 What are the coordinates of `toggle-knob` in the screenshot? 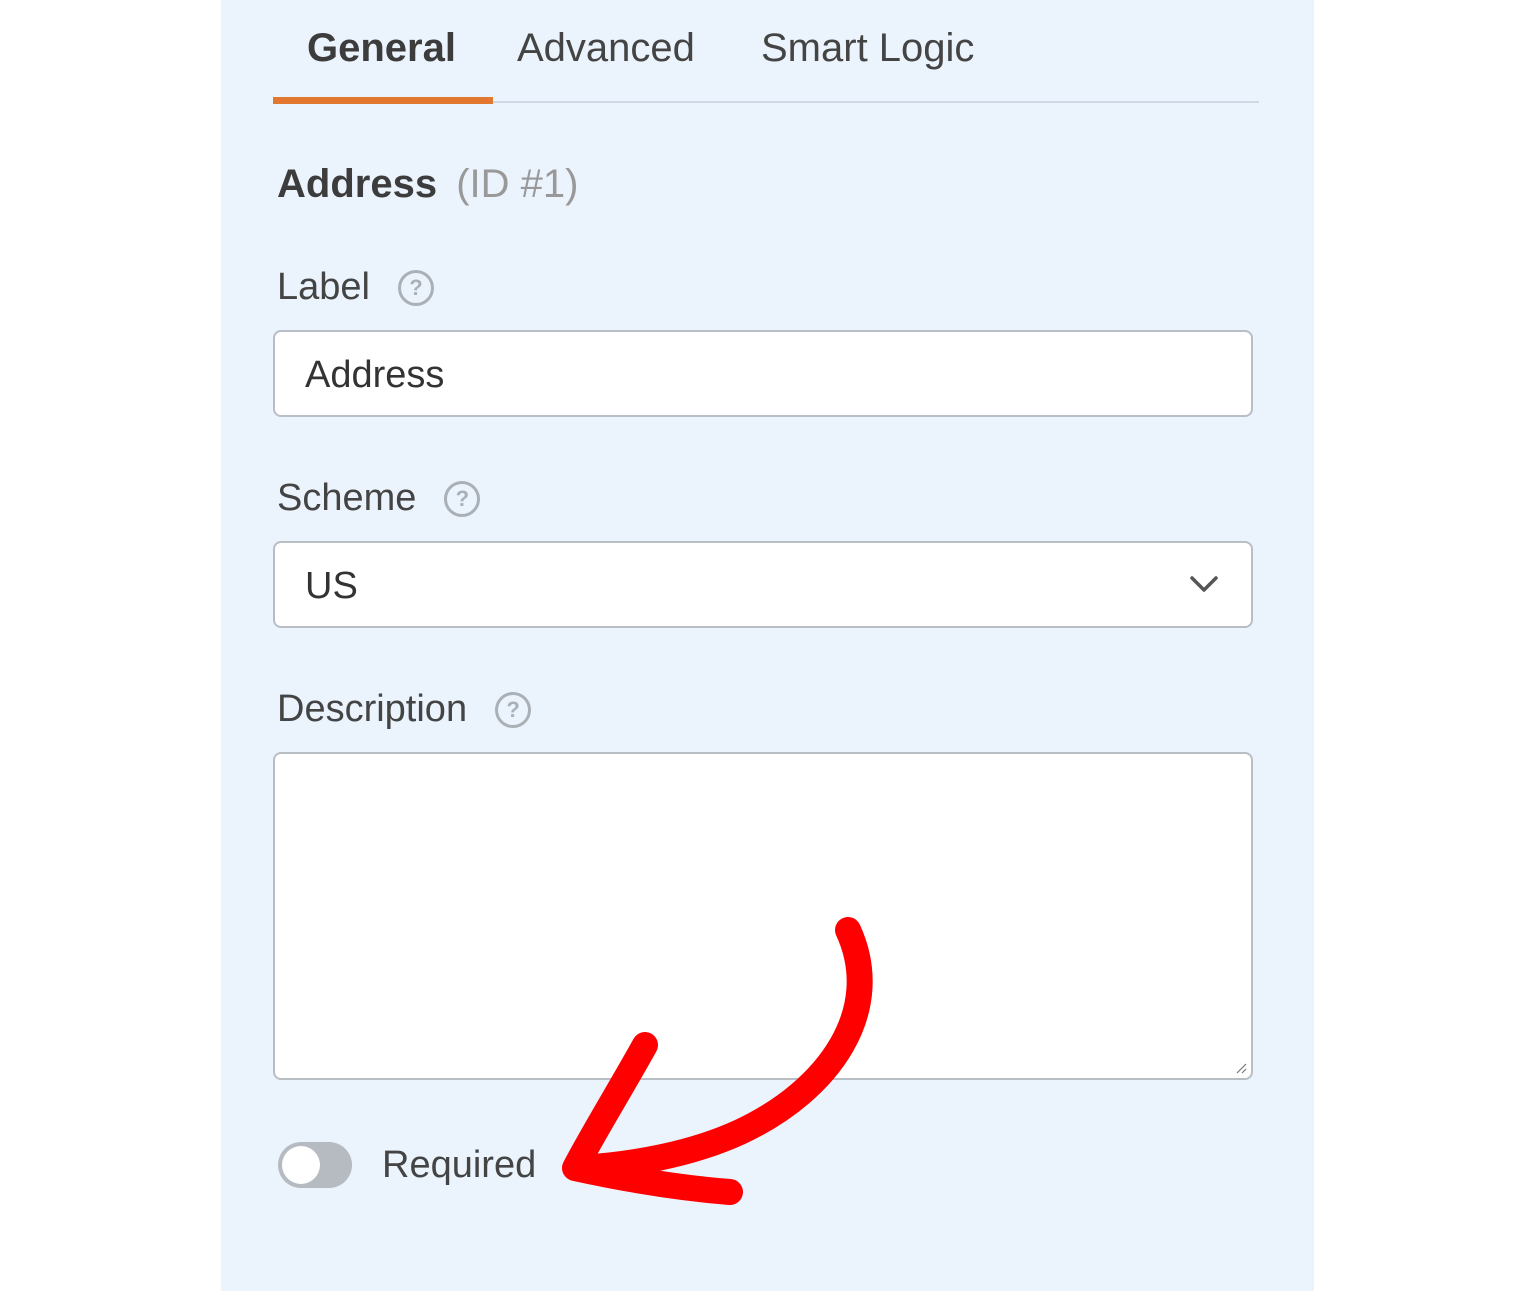 It's located at (301, 1165).